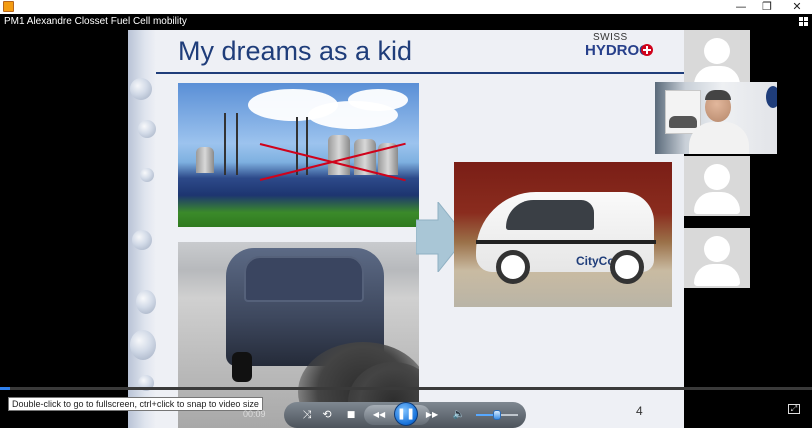 Image resolution: width=812 pixels, height=428 pixels. What do you see at coordinates (298, 155) in the screenshot?
I see `power-plant-photo` at bounding box center [298, 155].